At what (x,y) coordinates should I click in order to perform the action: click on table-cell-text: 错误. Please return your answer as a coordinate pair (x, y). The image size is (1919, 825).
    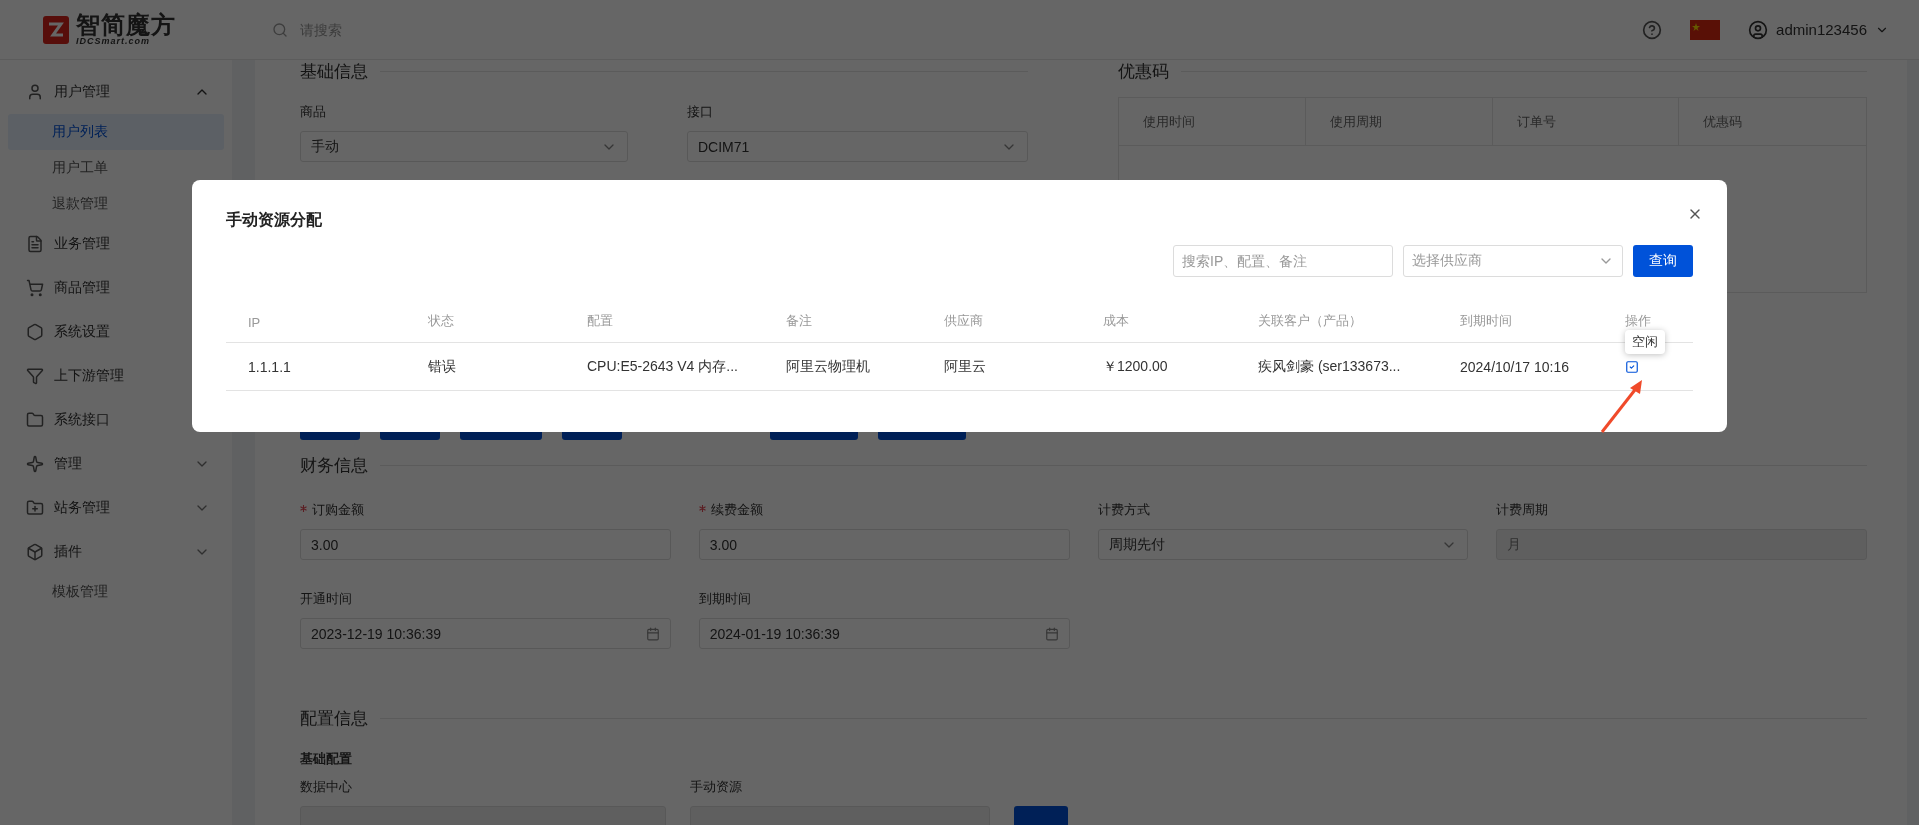
    Looking at the image, I should click on (442, 366).